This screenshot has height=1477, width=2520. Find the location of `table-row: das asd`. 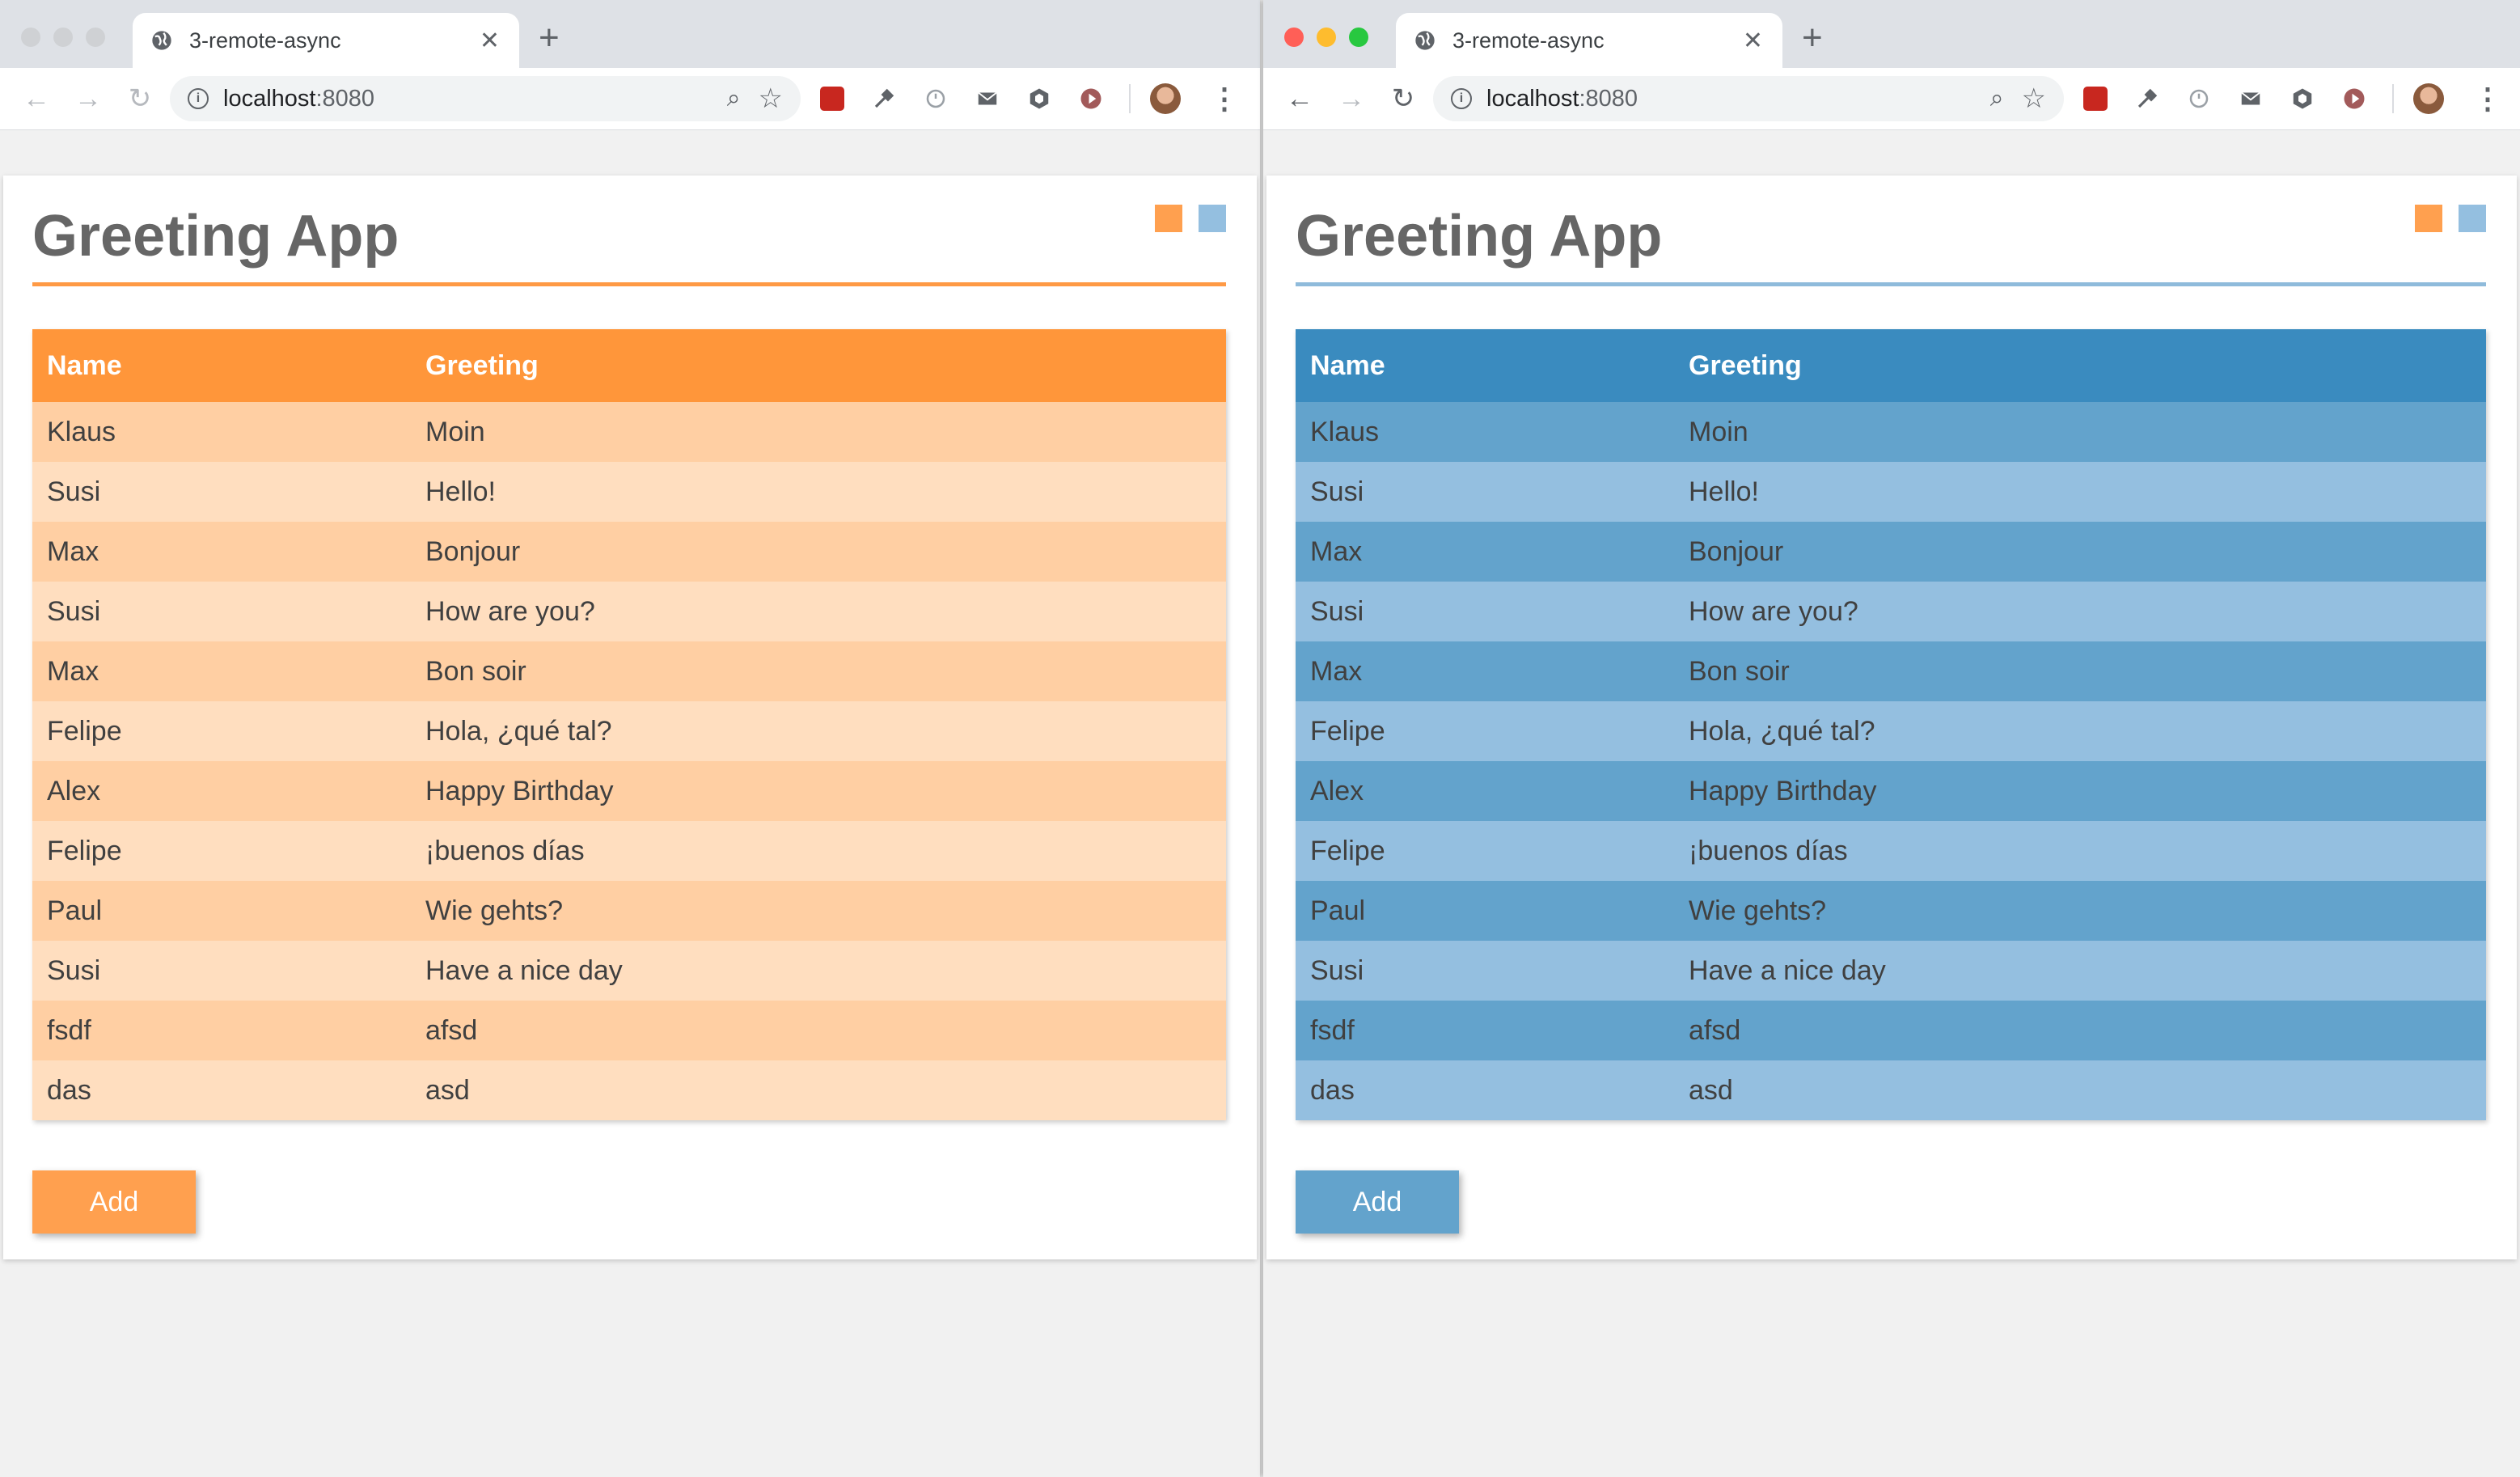

table-row: das asd is located at coordinates (1891, 1090).